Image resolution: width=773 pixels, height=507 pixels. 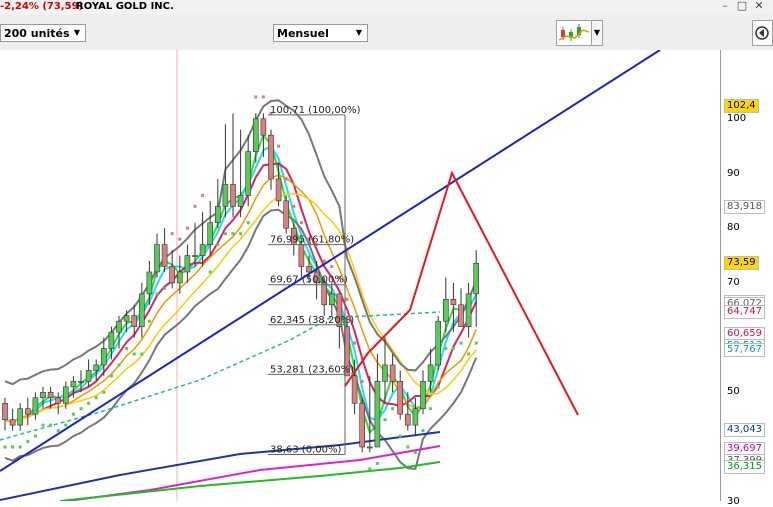 I want to click on units-select-label: 200 unités, so click(x=37, y=33).